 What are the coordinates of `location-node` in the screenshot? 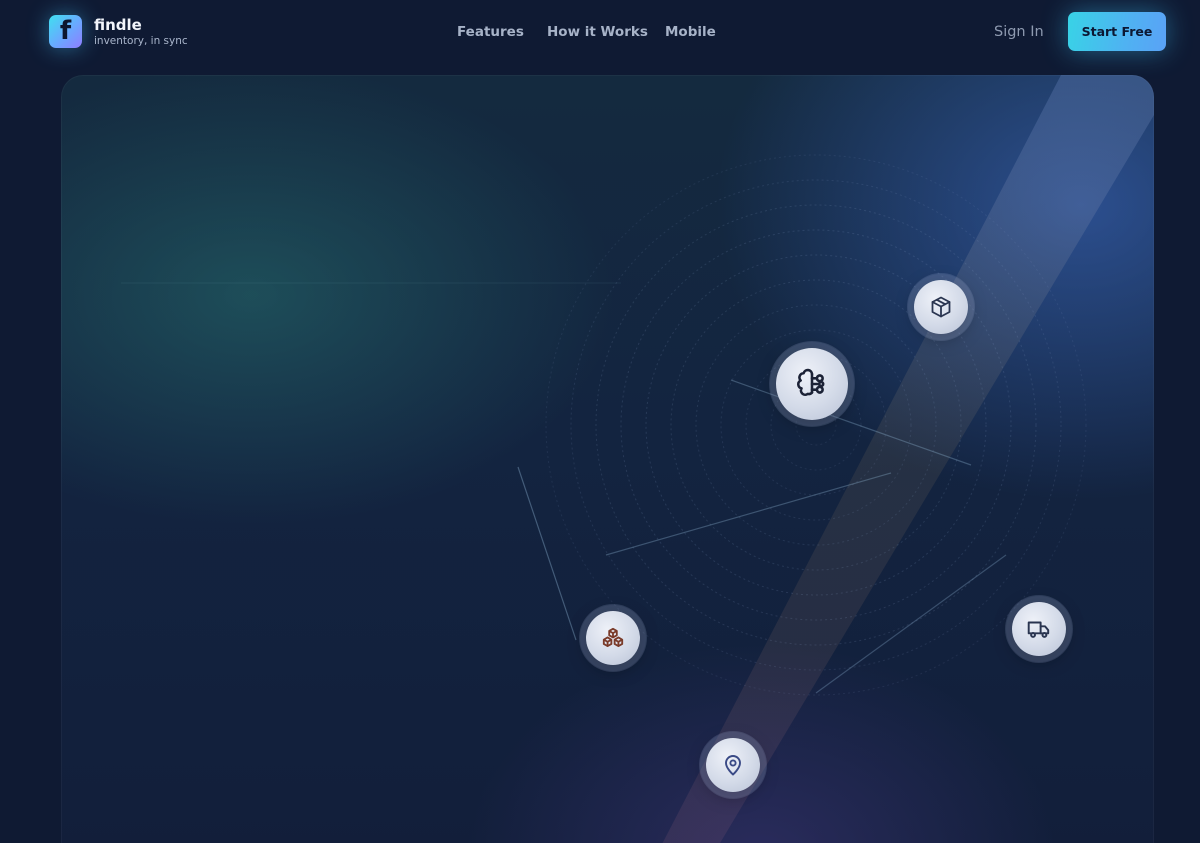 It's located at (733, 765).